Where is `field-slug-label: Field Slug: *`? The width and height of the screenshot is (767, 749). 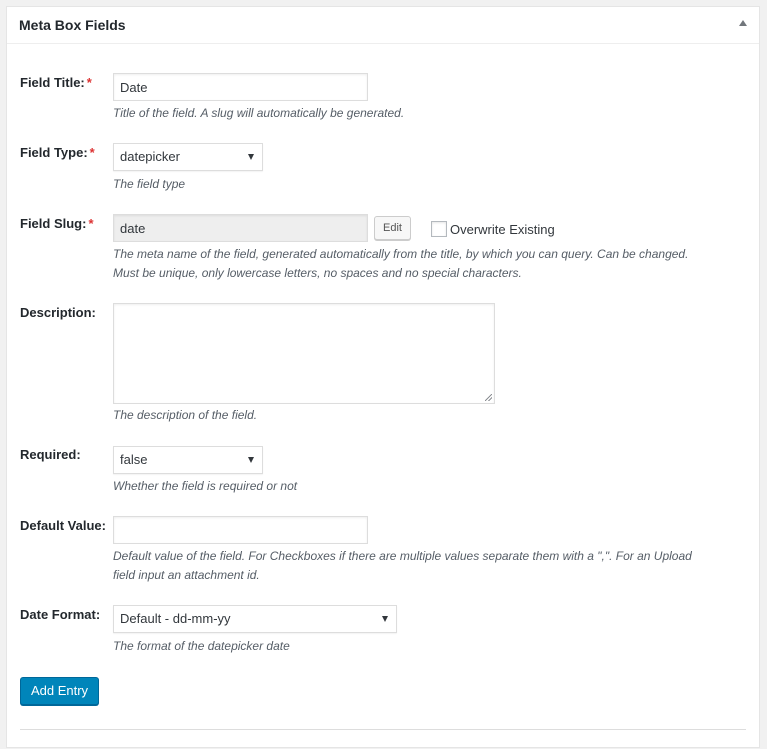
field-slug-label: Field Slug: * is located at coordinates (57, 223).